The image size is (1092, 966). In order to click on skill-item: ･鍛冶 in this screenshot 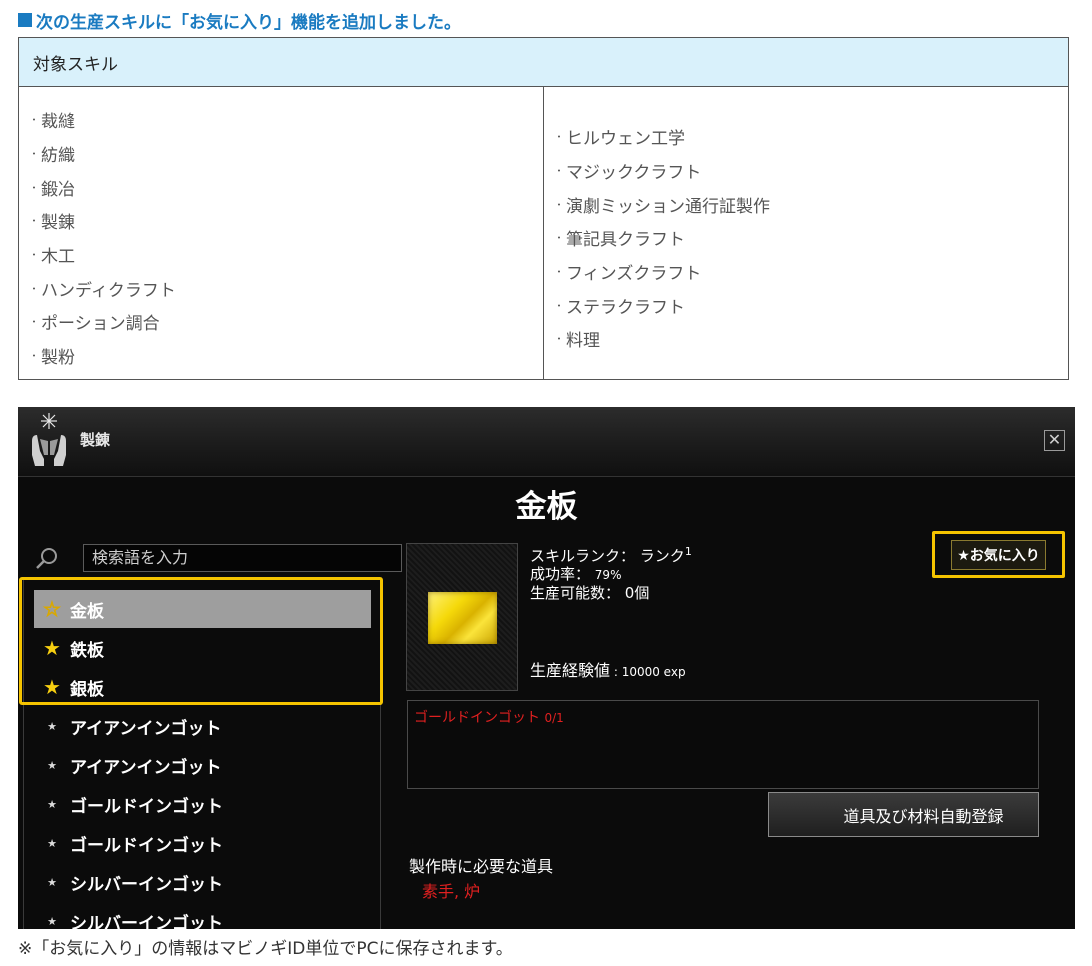, I will do `click(287, 187)`.